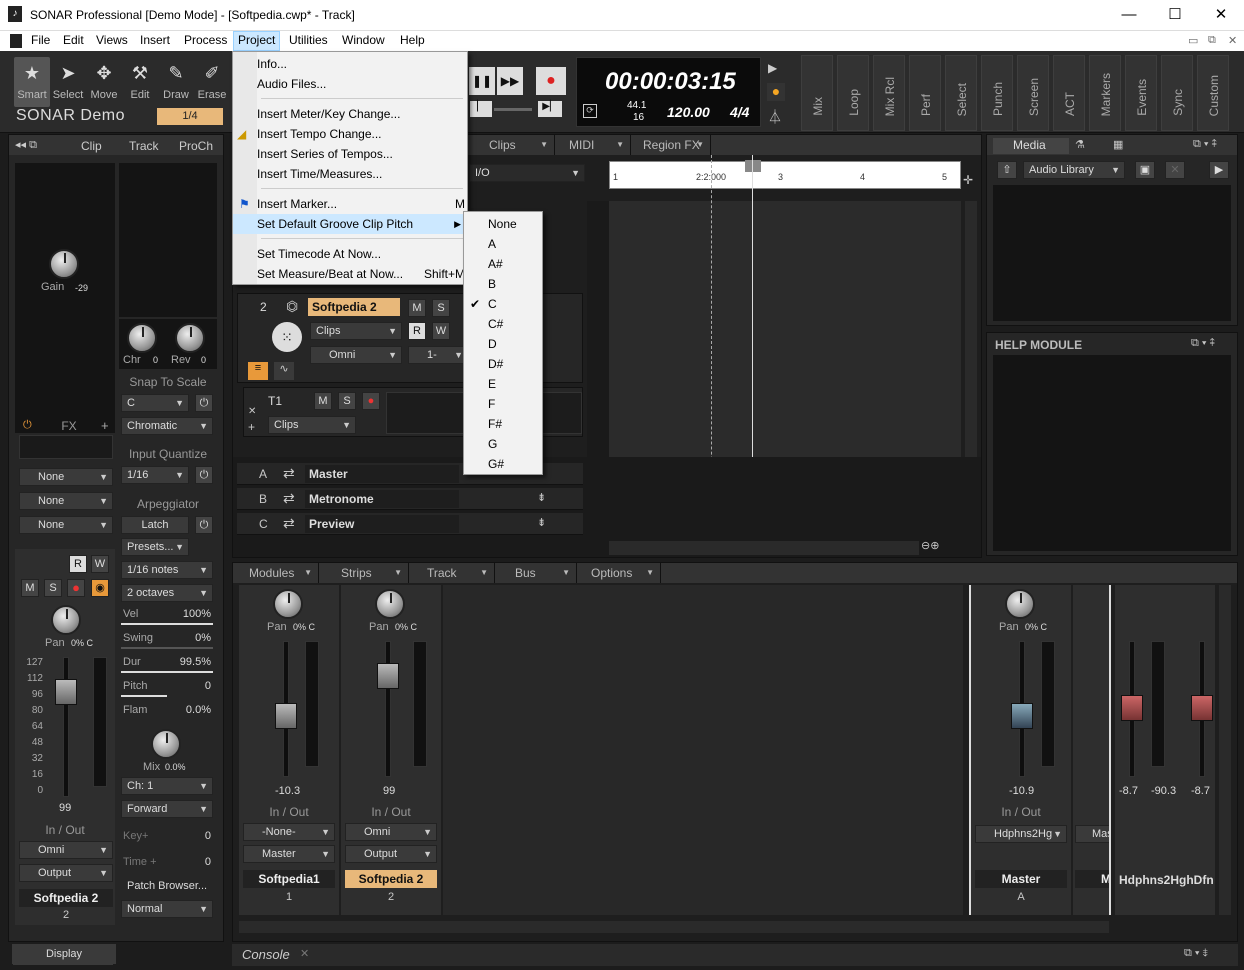  What do you see at coordinates (304, 953) in the screenshot?
I see `console-close-icon: ✕` at bounding box center [304, 953].